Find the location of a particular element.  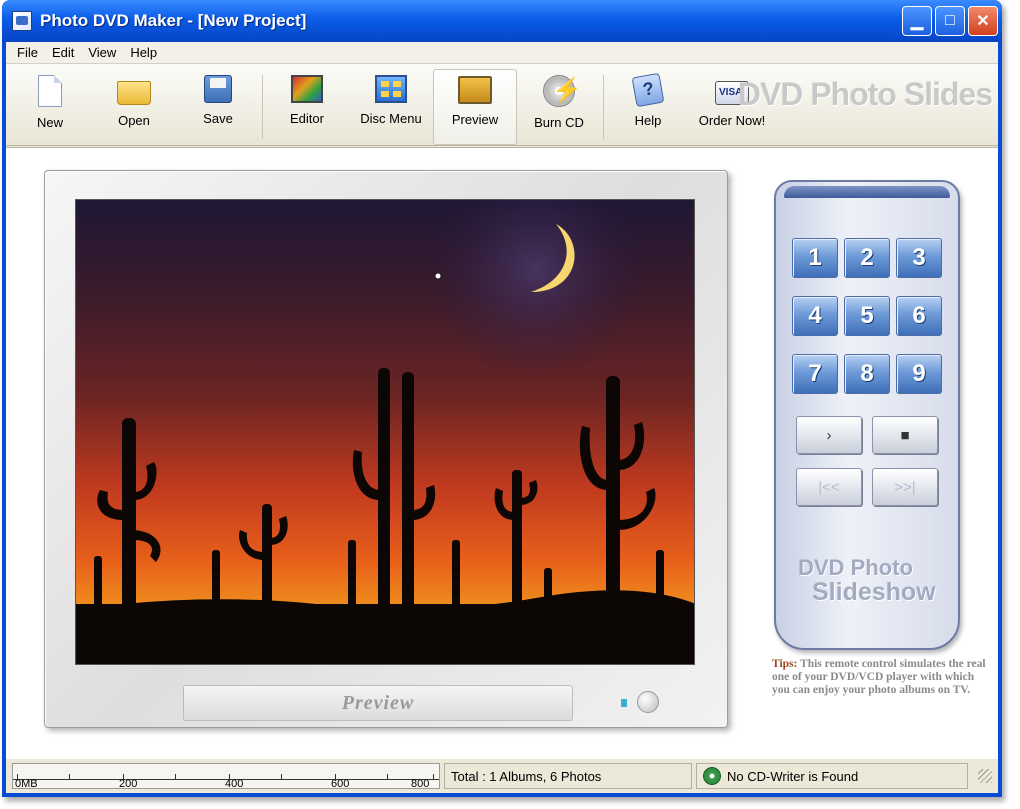

new-button: New is located at coordinates (50, 107).